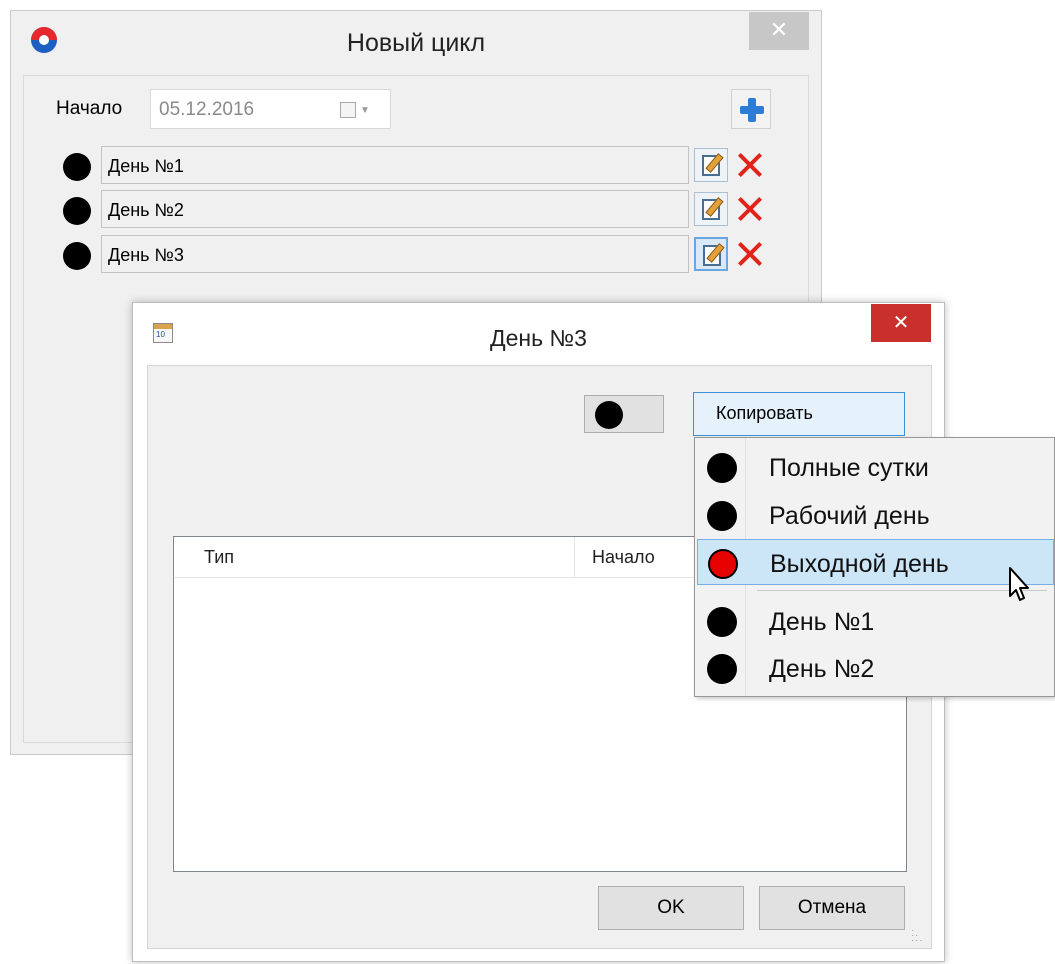  Describe the element at coordinates (832, 908) in the screenshot. I see `cancel-button: Отмена` at that location.